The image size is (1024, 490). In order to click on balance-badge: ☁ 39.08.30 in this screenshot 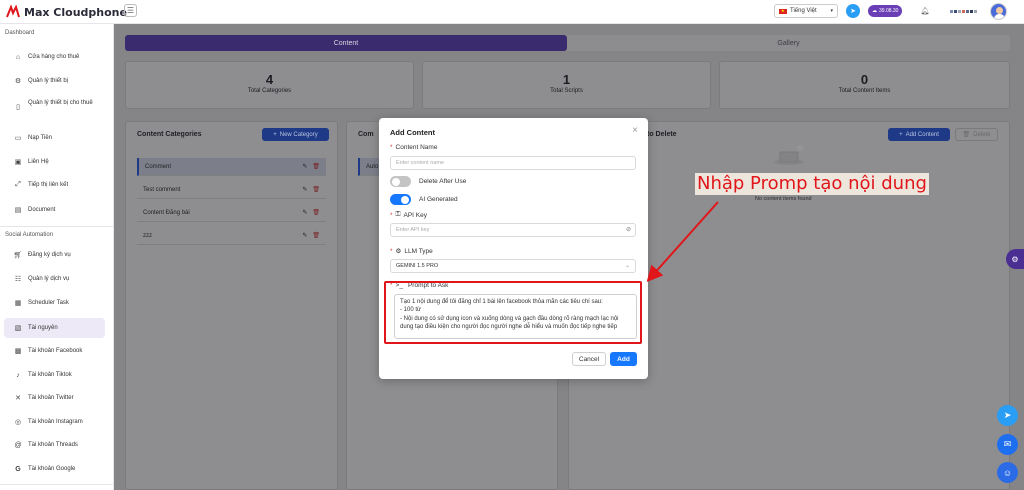, I will do `click(885, 11)`.